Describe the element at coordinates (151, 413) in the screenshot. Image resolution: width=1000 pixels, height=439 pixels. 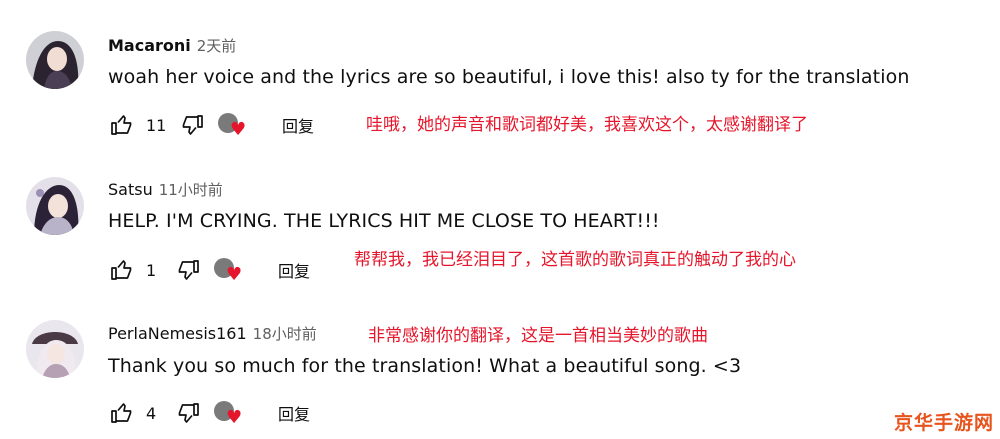
I see `like-count: 4` at that location.